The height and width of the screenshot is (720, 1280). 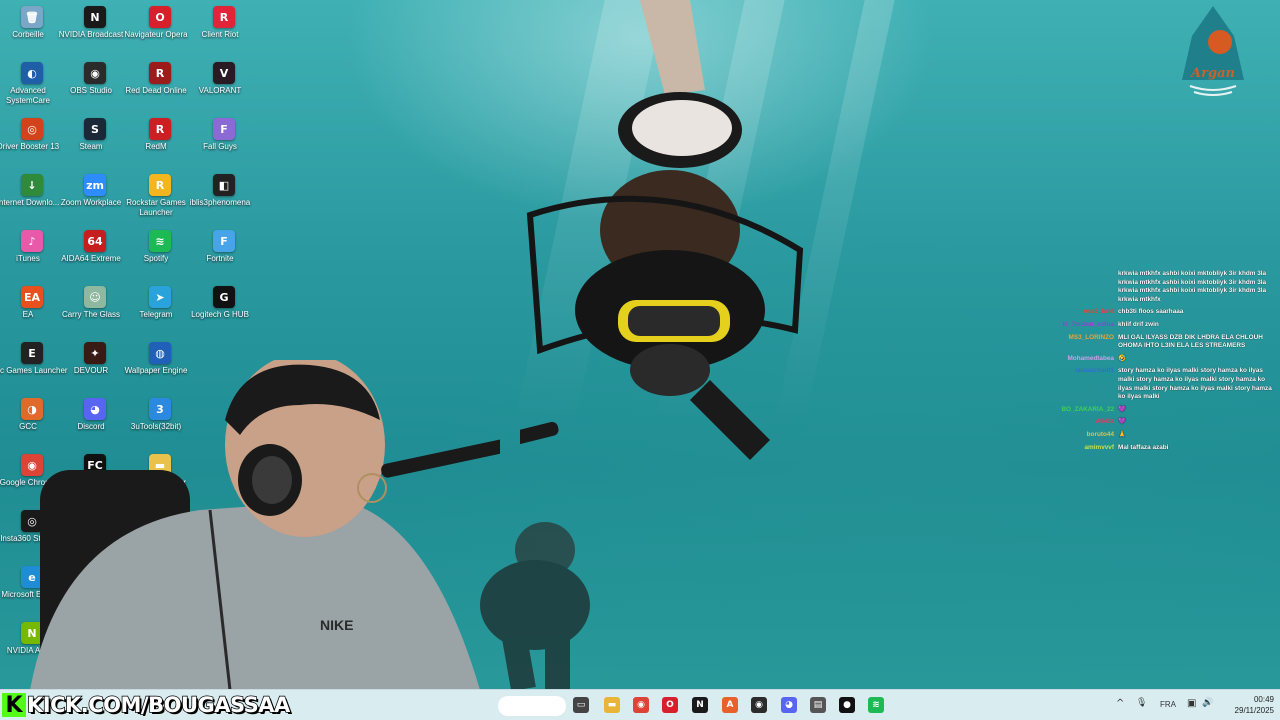 I want to click on capture-taskbar-icon: ▤, so click(x=818, y=705).